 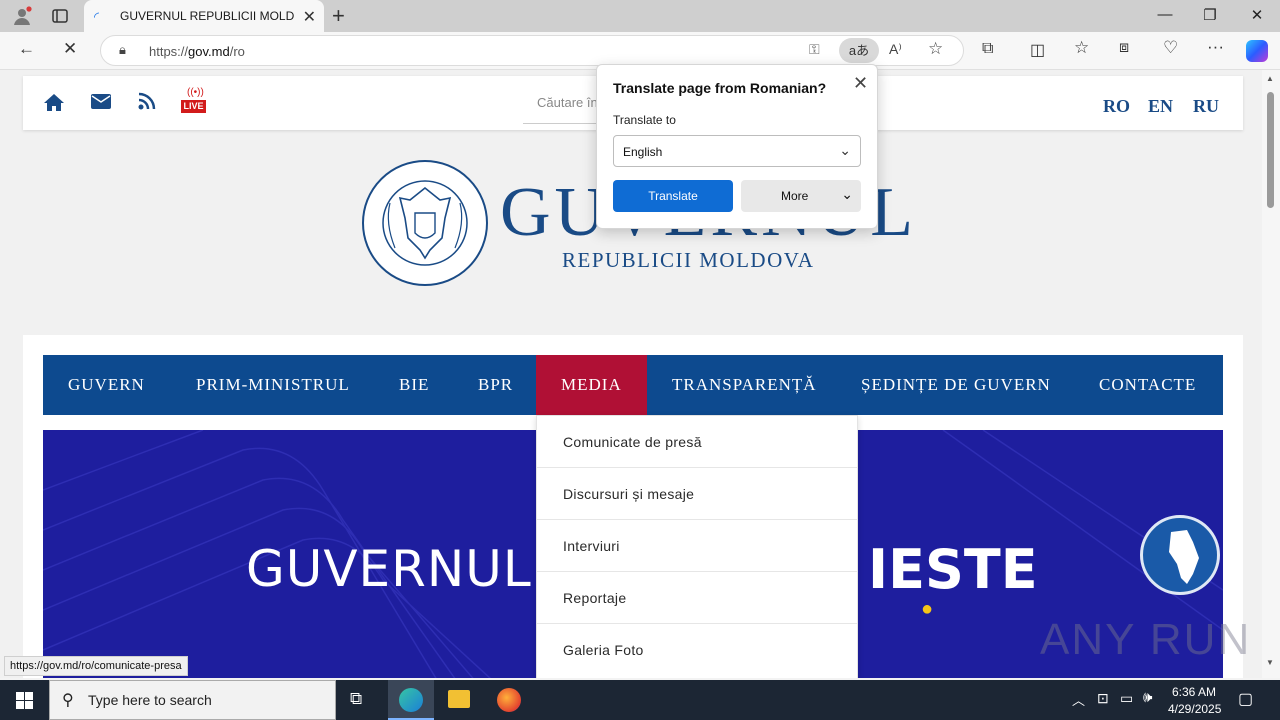 What do you see at coordinates (1180, 555) in the screenshot?
I see `moldova-map-badge` at bounding box center [1180, 555].